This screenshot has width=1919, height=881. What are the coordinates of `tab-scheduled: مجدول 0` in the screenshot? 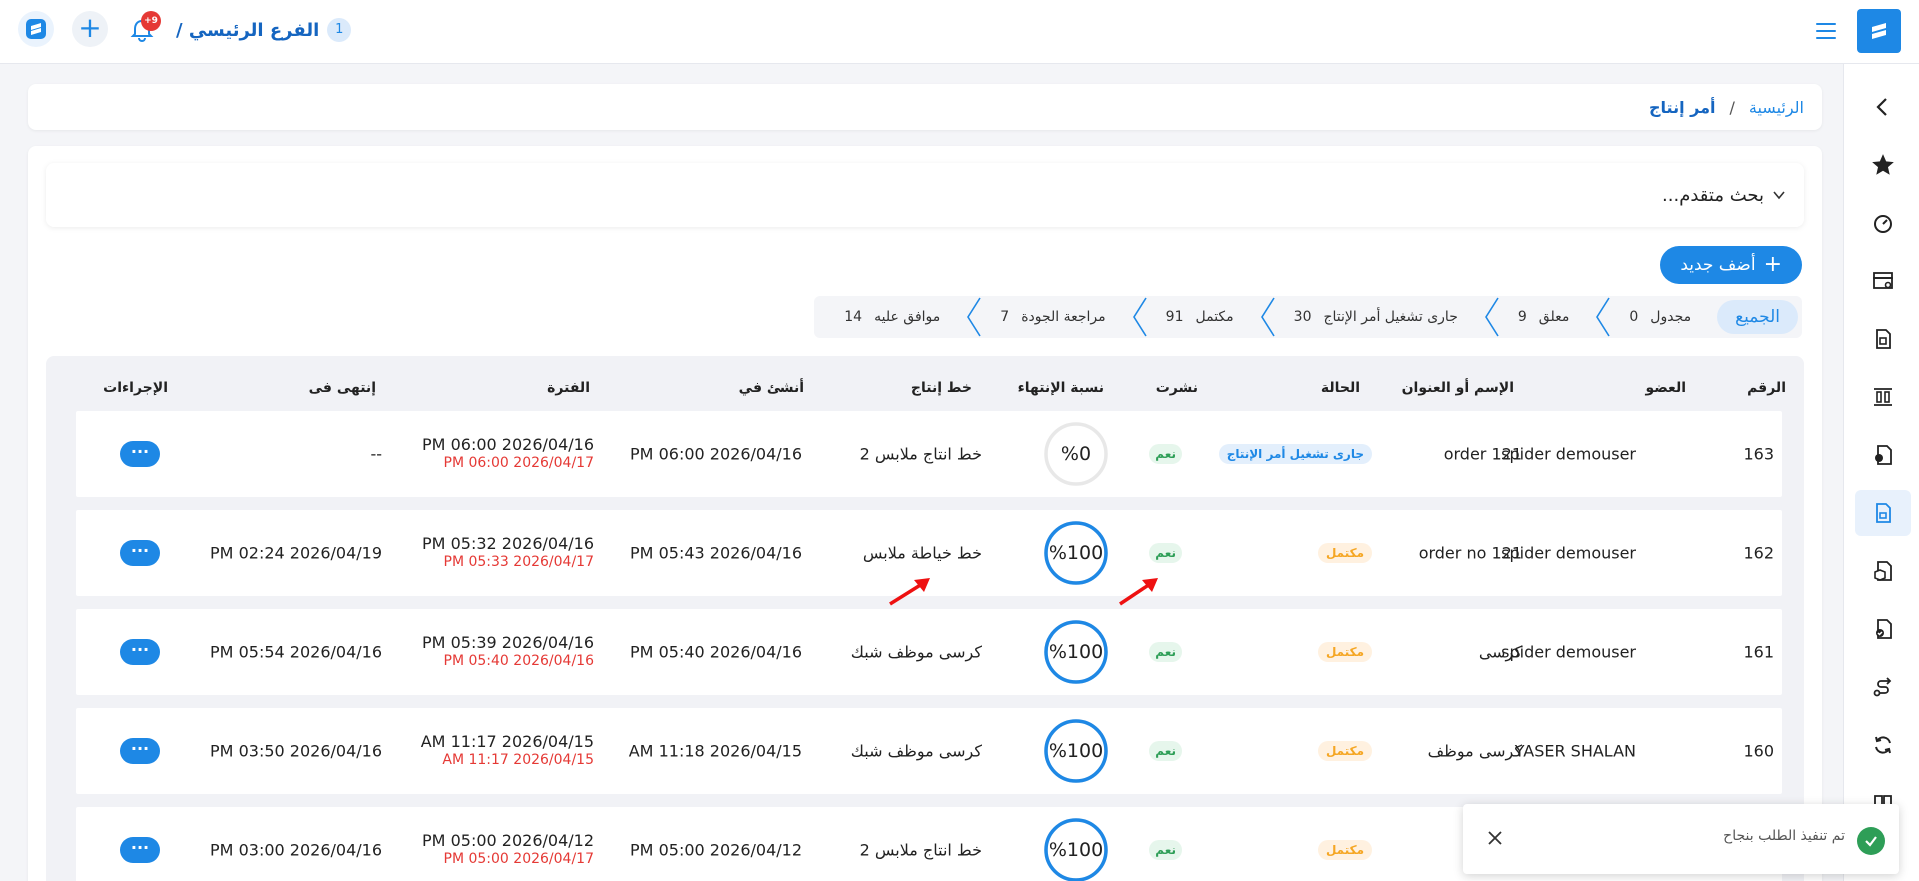 It's located at (1664, 317).